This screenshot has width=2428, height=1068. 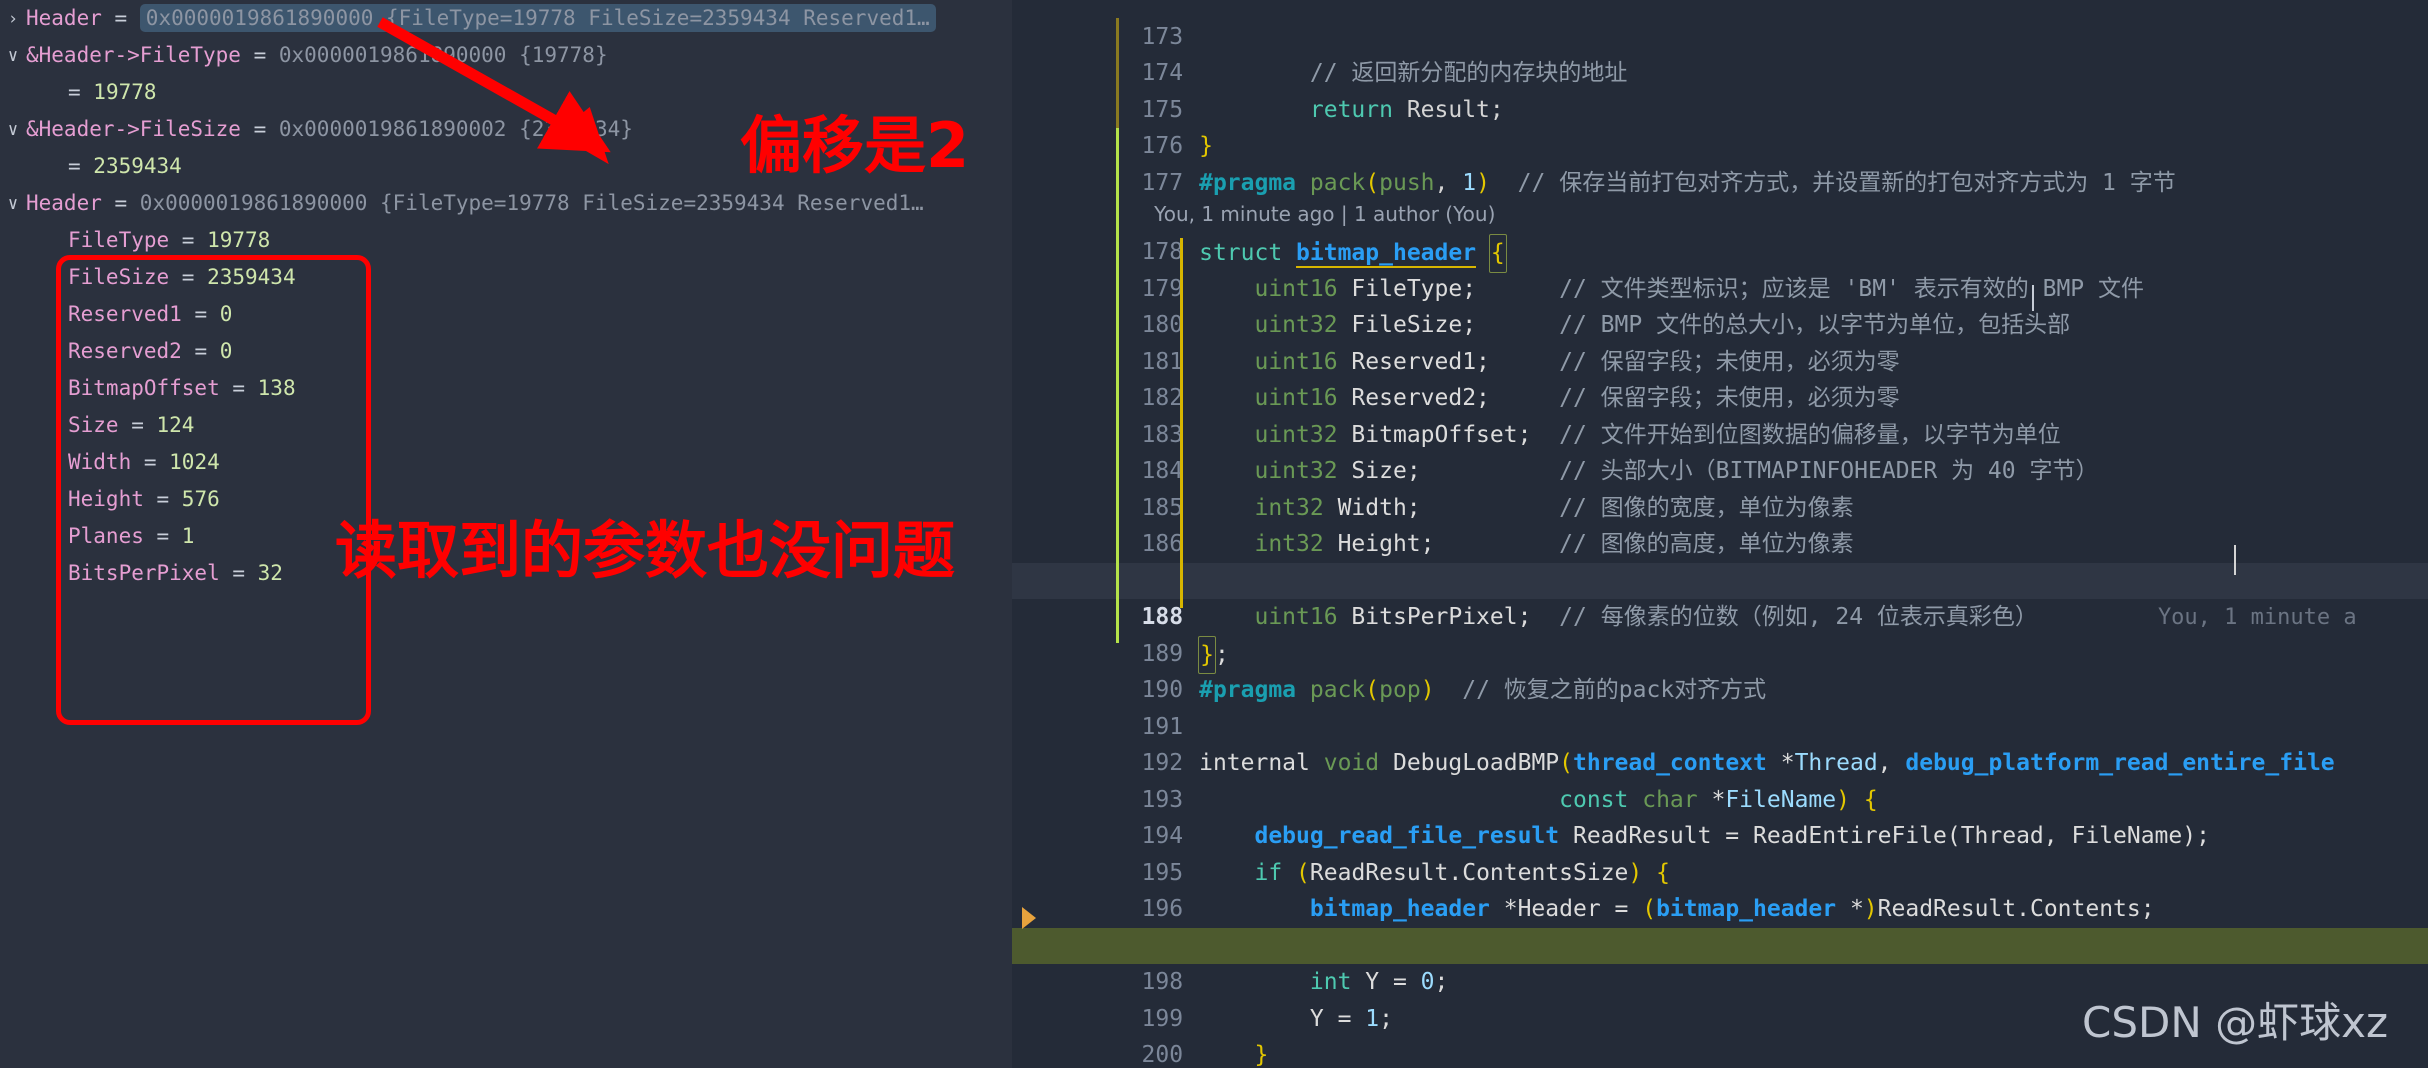 What do you see at coordinates (1720, 377) in the screenshot?
I see `code-line: 182 uint16 Reserved2; // 保留字段；未使用，必须为零` at bounding box center [1720, 377].